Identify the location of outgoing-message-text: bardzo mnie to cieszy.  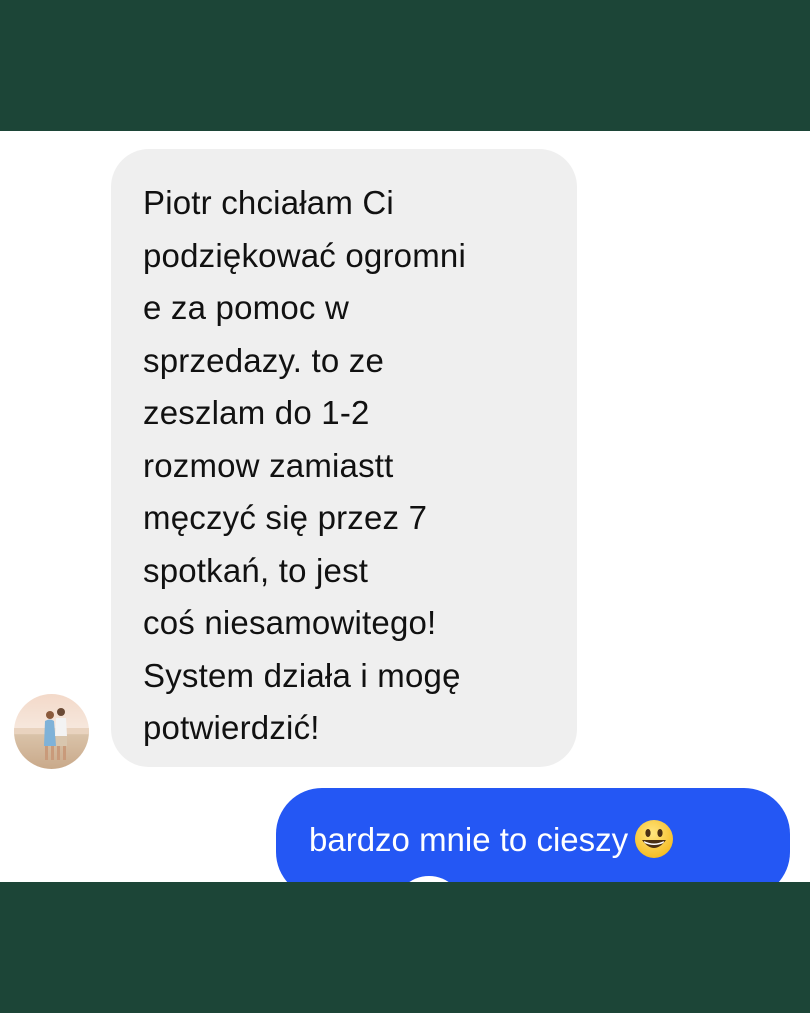
(469, 839).